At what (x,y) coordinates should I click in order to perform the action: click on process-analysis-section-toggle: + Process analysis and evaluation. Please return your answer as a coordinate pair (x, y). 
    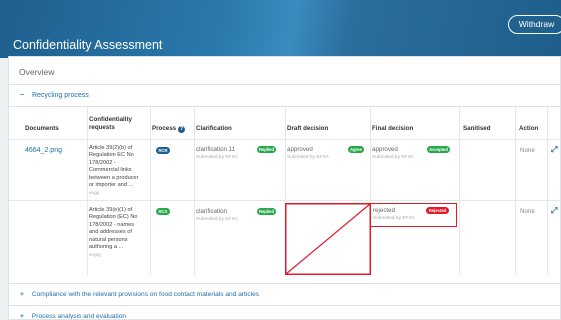
    Looking at the image, I should click on (284, 312).